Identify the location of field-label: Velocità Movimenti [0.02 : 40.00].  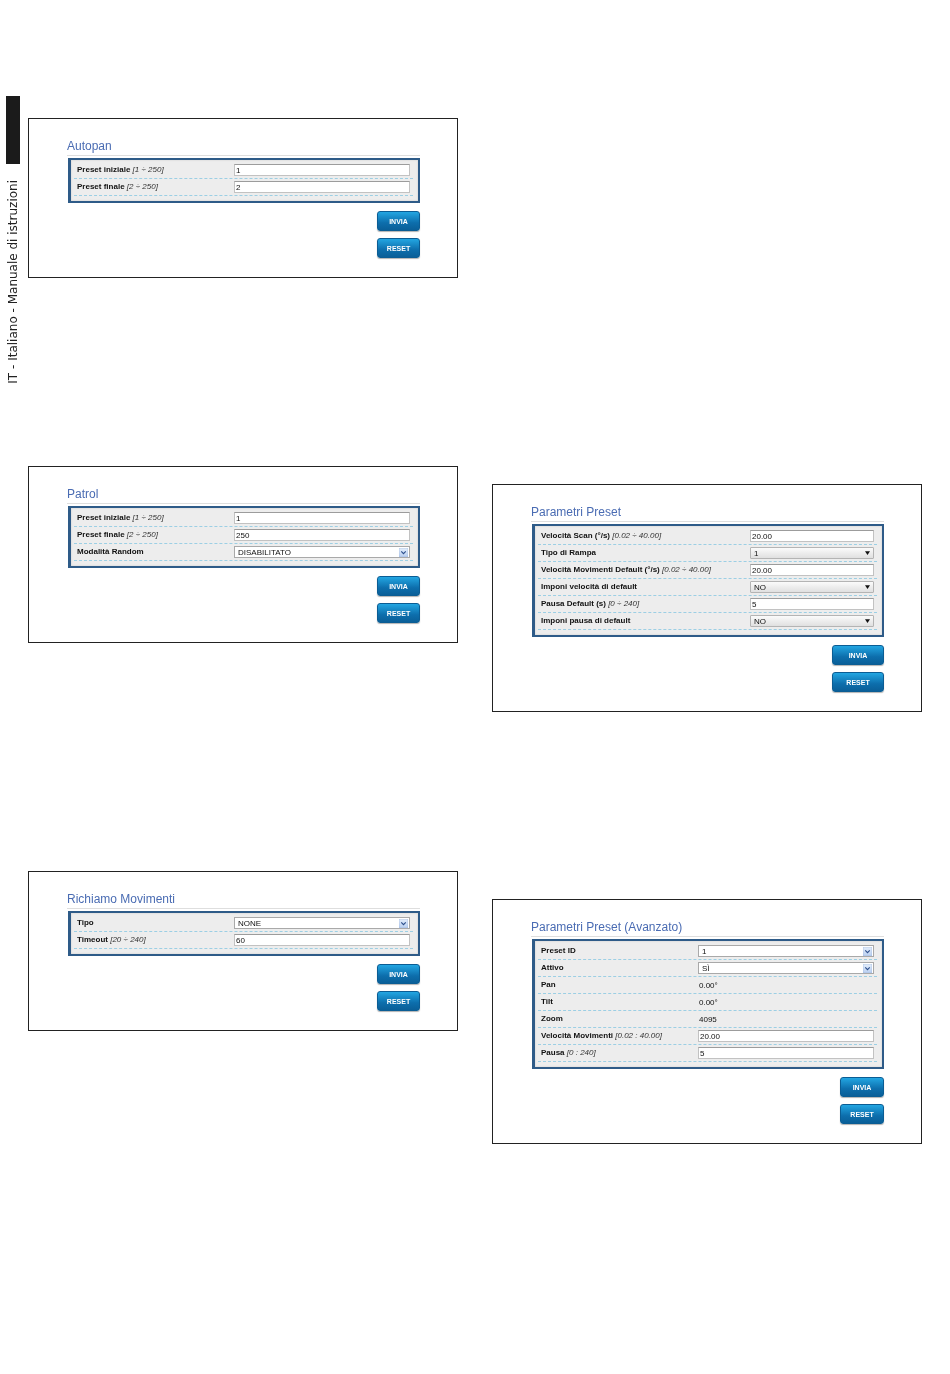
(601, 1036).